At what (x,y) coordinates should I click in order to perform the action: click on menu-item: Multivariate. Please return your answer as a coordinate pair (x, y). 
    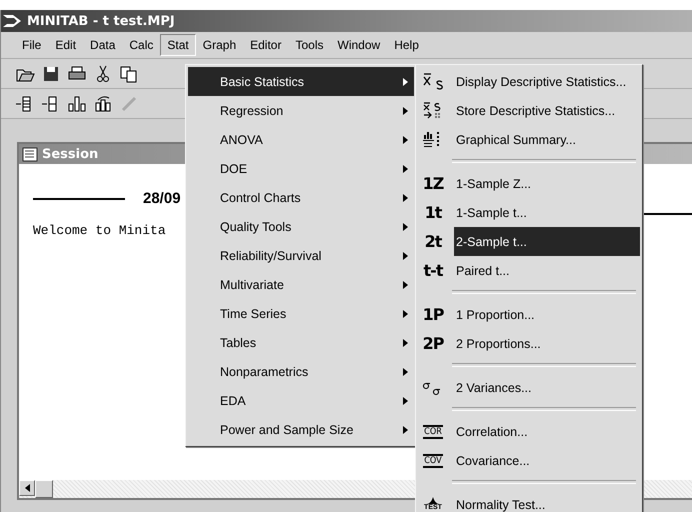
    Looking at the image, I should click on (301, 284).